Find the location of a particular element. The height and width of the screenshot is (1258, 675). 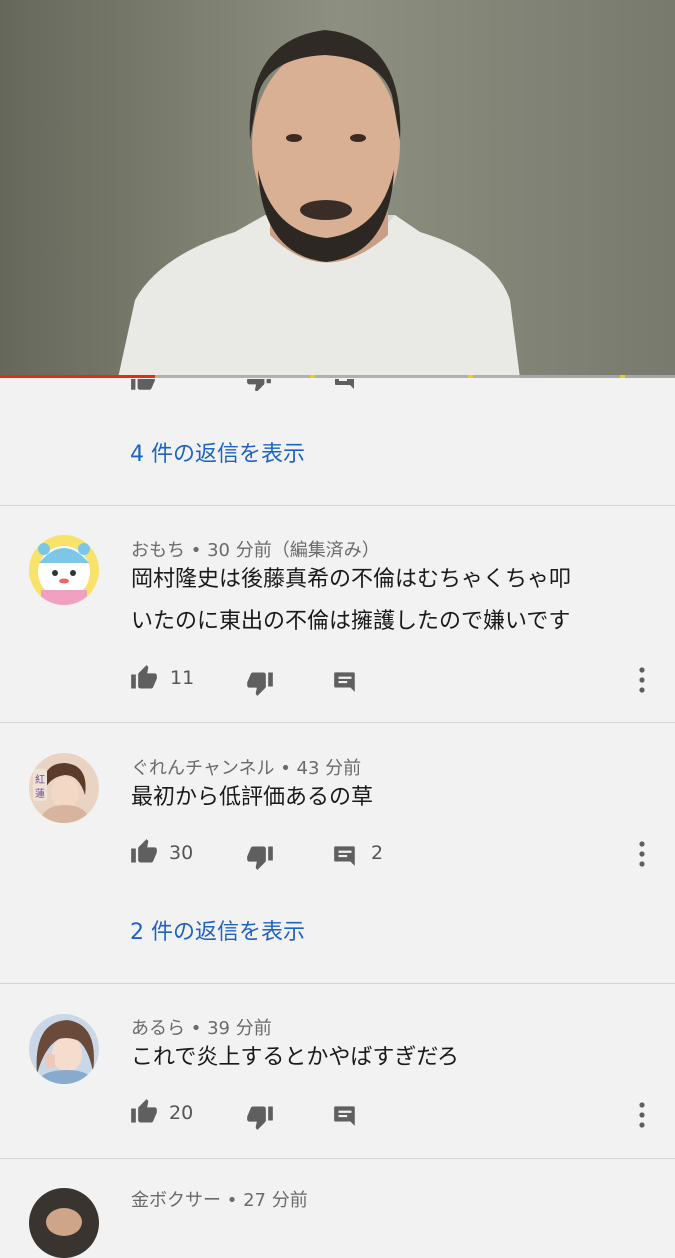

avatar: 紅 蓮 is located at coordinates (64, 788).